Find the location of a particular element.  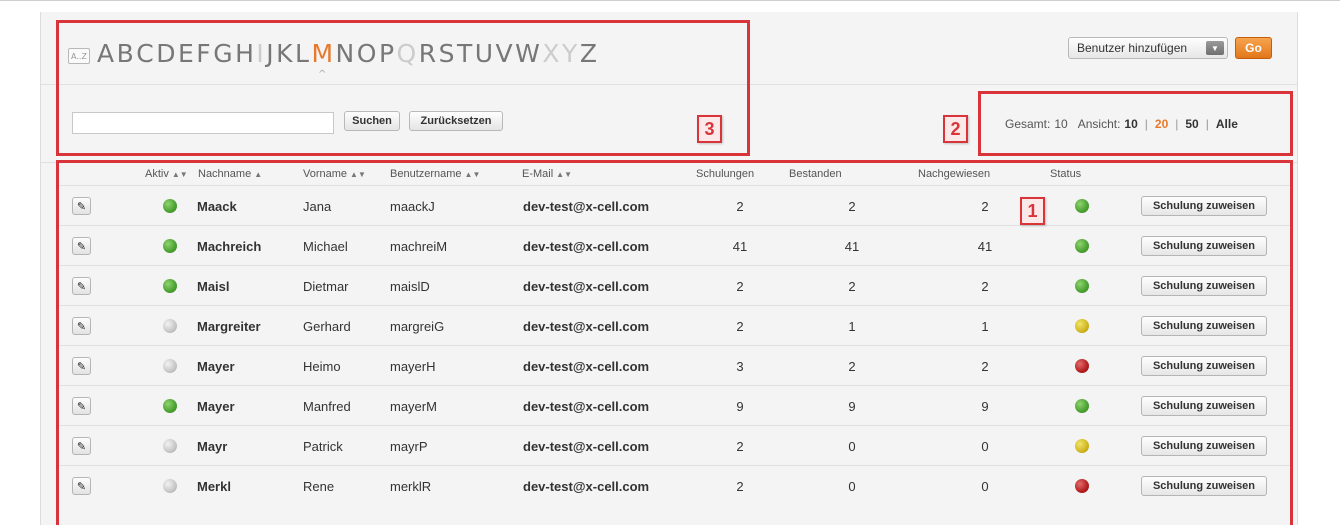

annotation-label-2: 2 is located at coordinates (955, 129).